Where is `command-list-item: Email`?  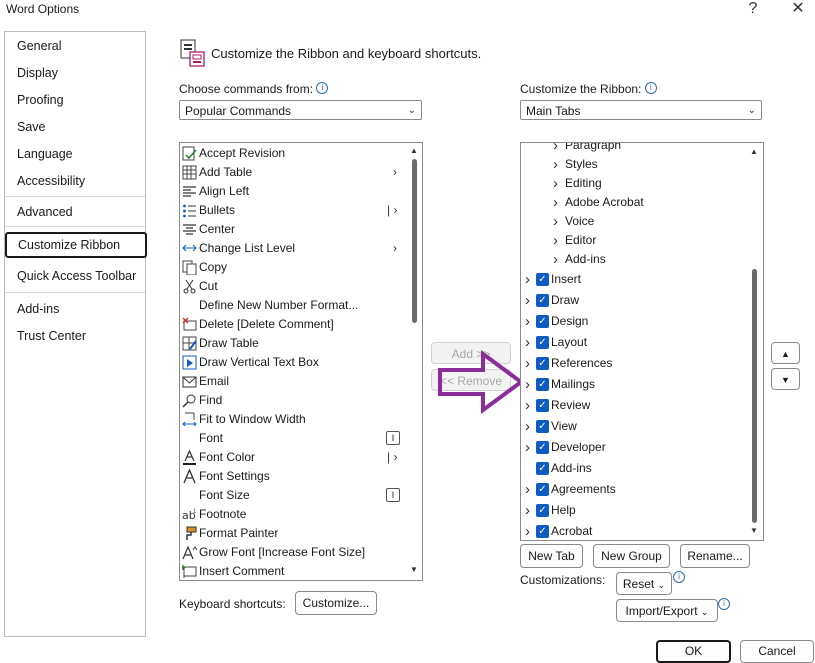 command-list-item: Email is located at coordinates (293, 381).